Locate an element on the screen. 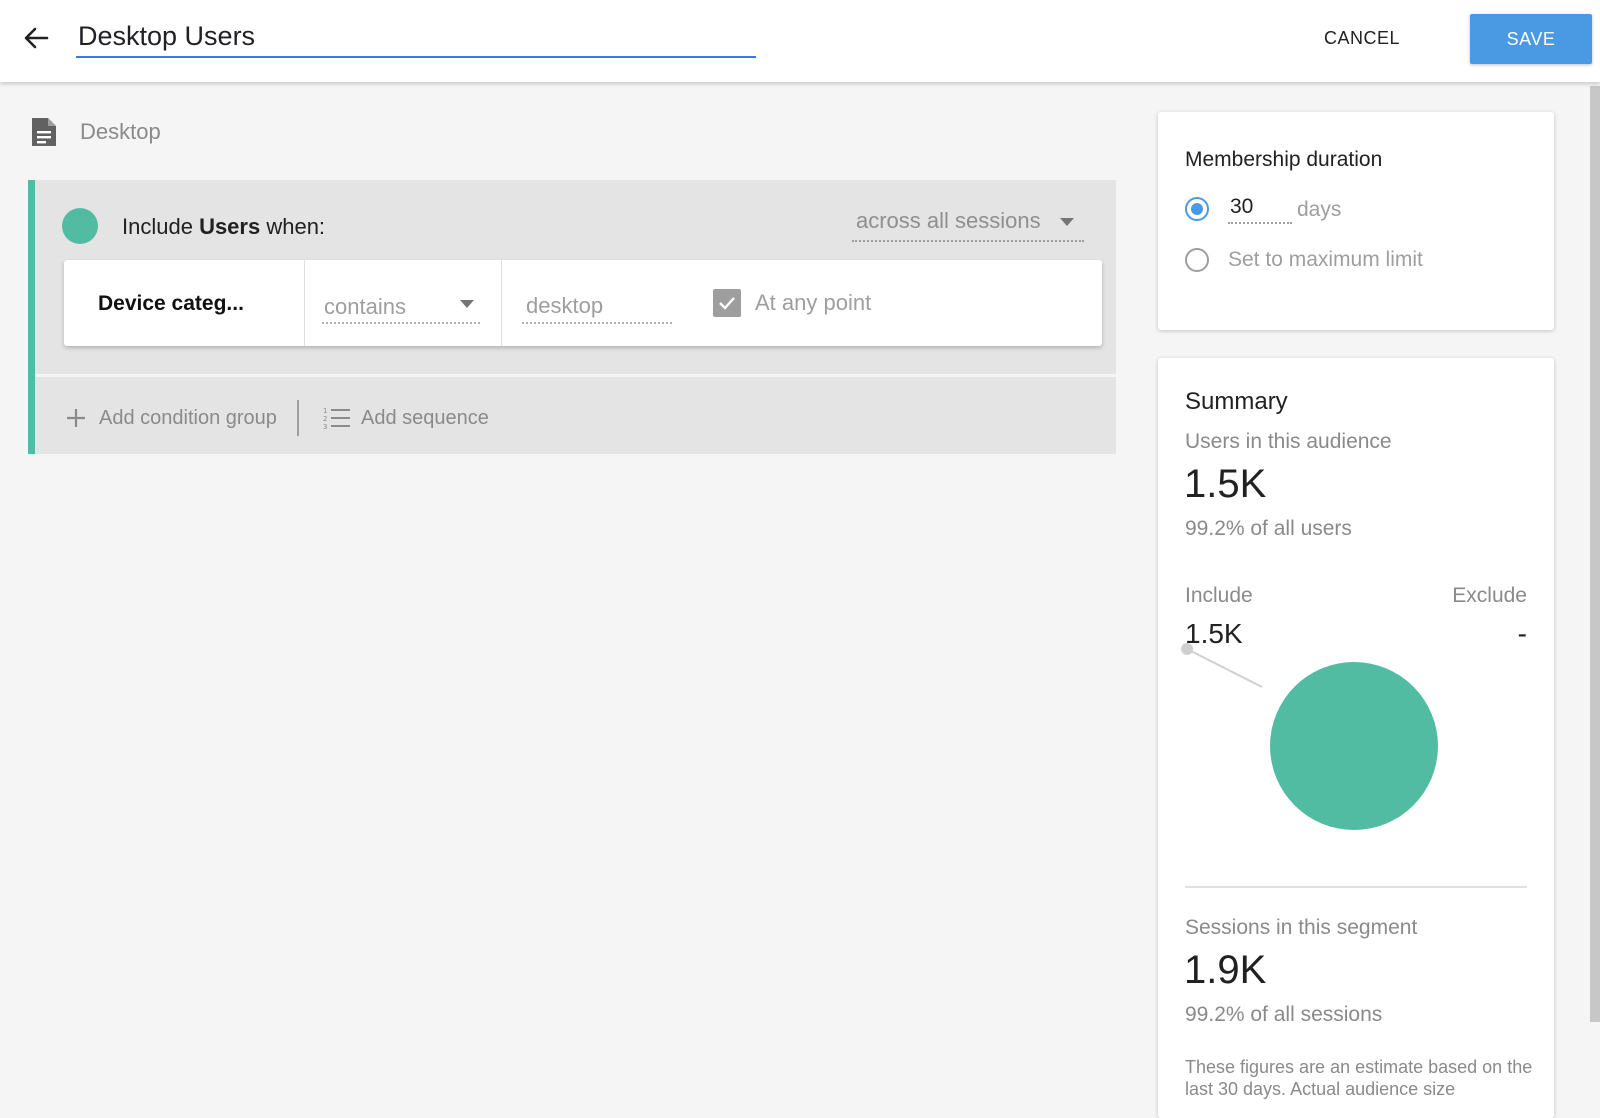 The width and height of the screenshot is (1600, 1118). cancel-button: CANCEL is located at coordinates (1362, 38).